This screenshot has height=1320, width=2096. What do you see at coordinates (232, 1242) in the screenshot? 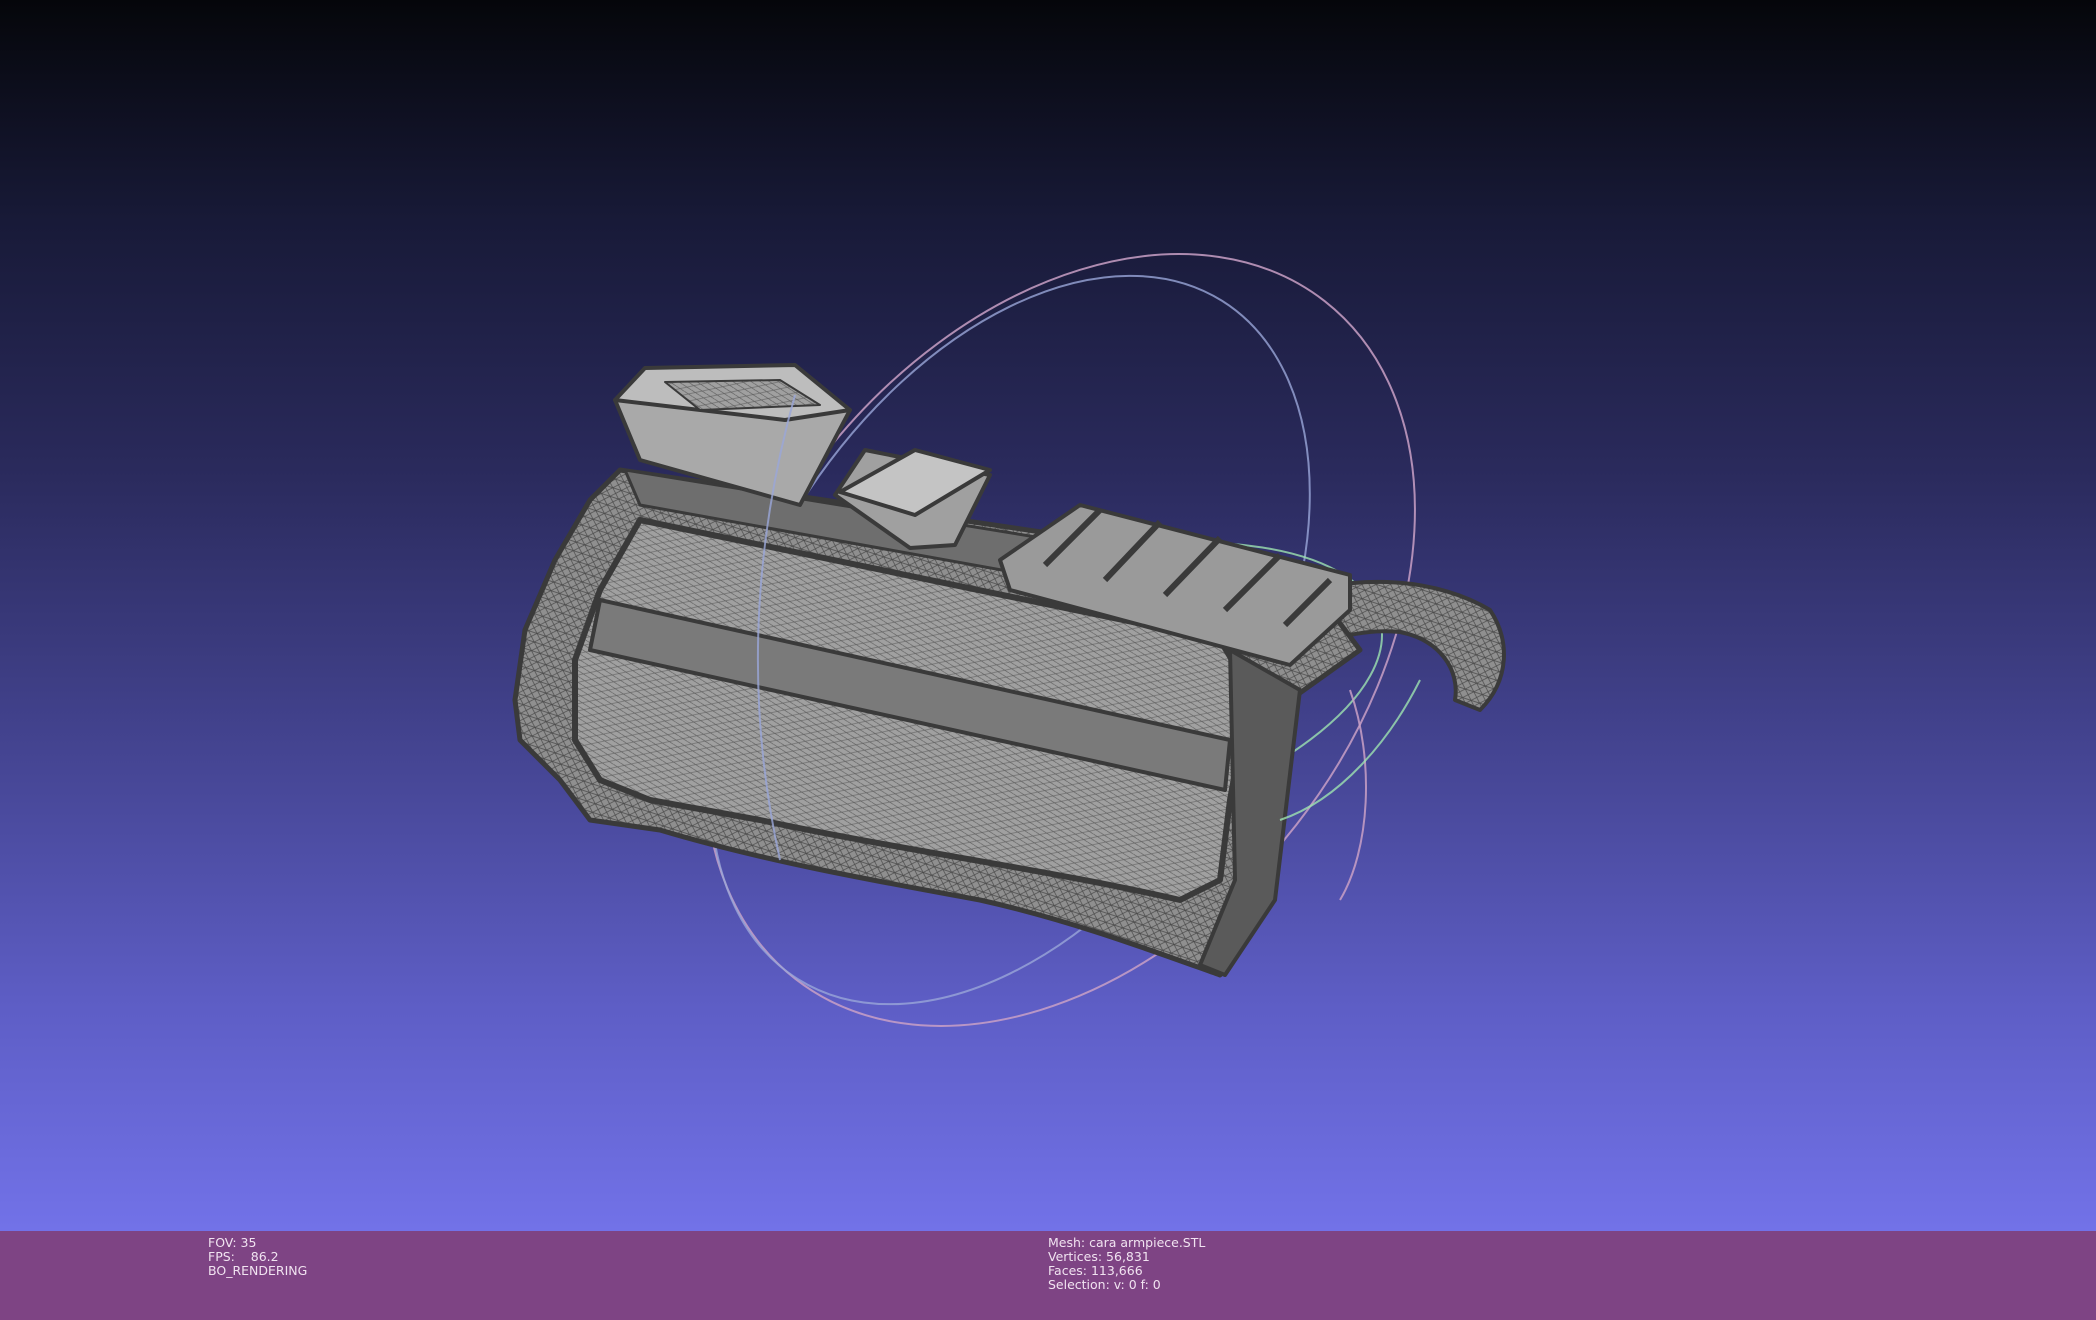
I see `fov-readout: FOV: 35` at bounding box center [232, 1242].